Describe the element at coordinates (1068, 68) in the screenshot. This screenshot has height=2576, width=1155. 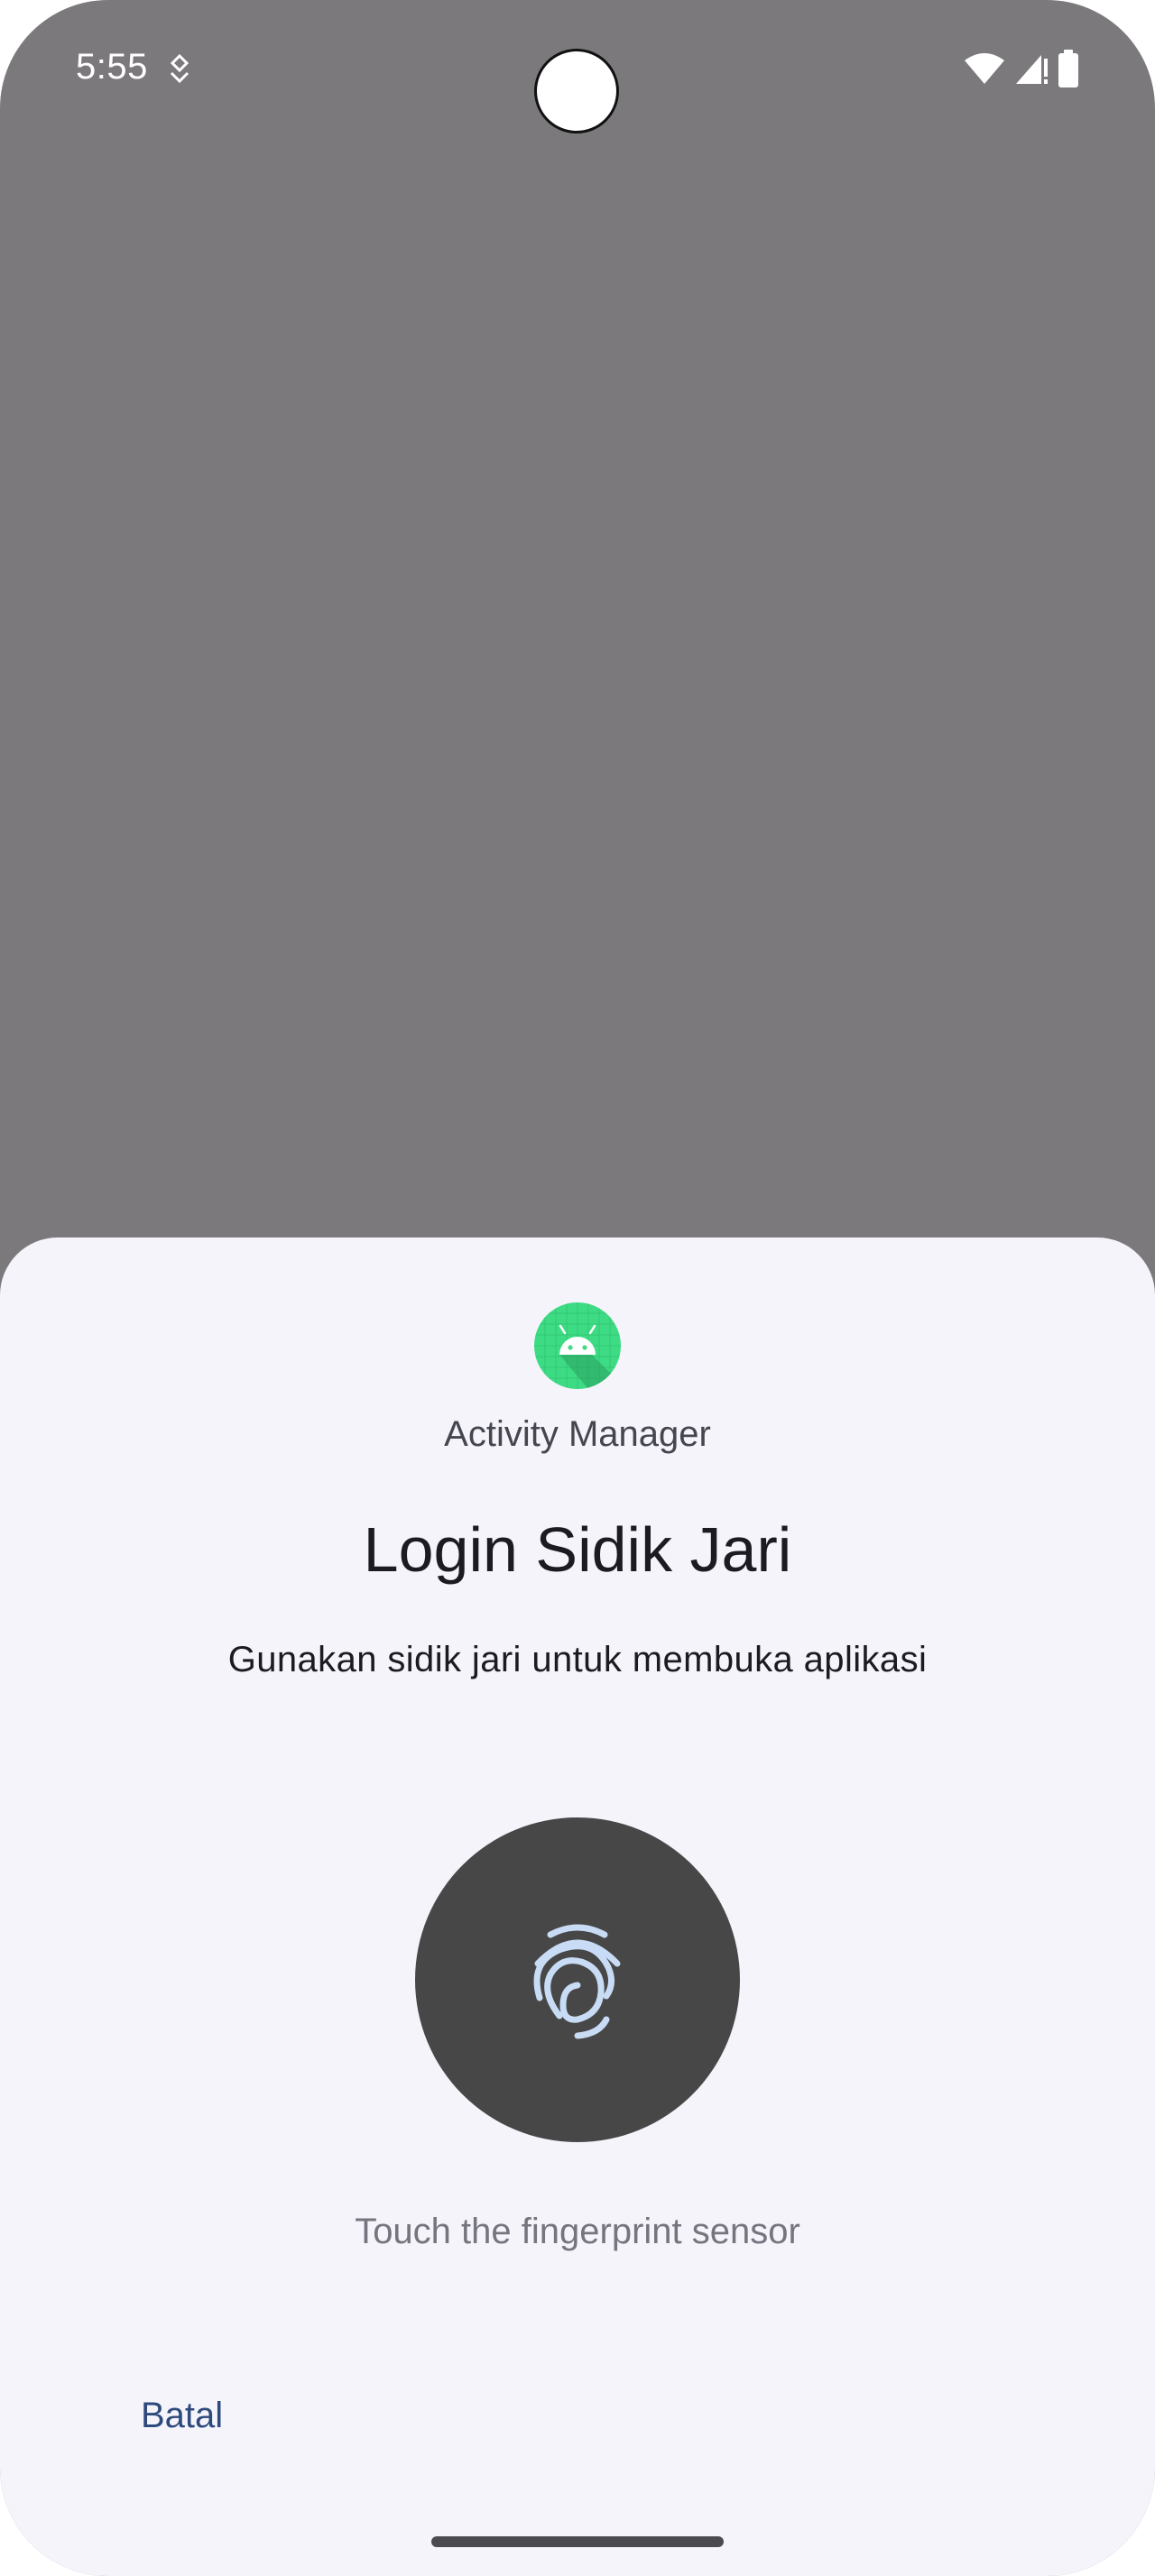
I see `battery-icon` at that location.